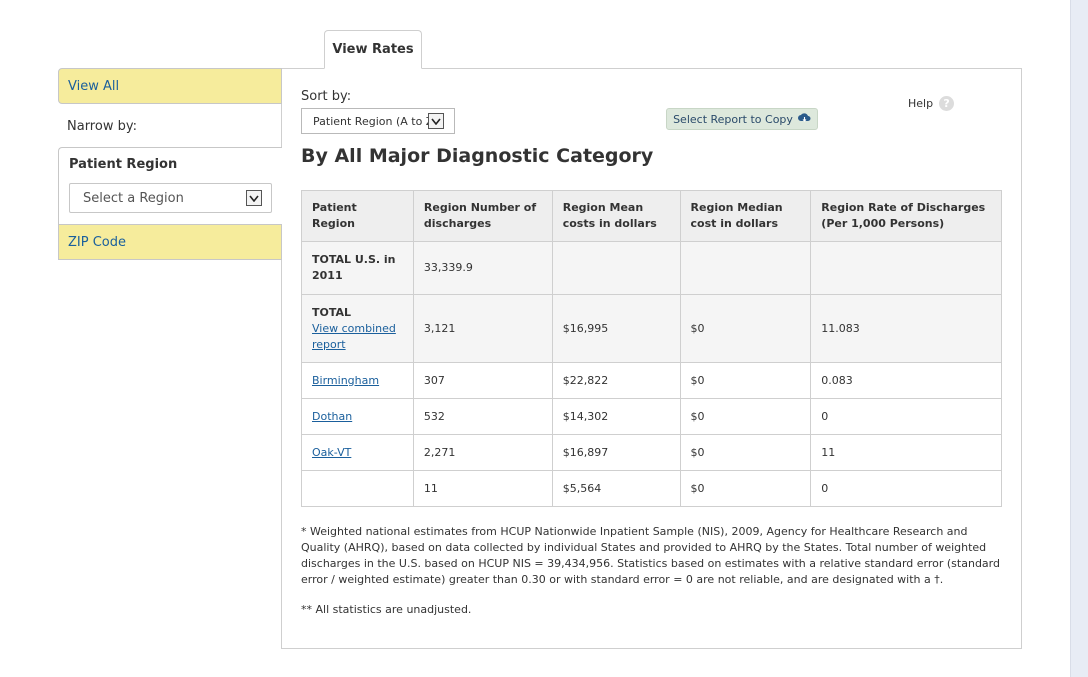 This screenshot has width=1088, height=677. Describe the element at coordinates (745, 268) in the screenshot. I see `cell-median` at that location.